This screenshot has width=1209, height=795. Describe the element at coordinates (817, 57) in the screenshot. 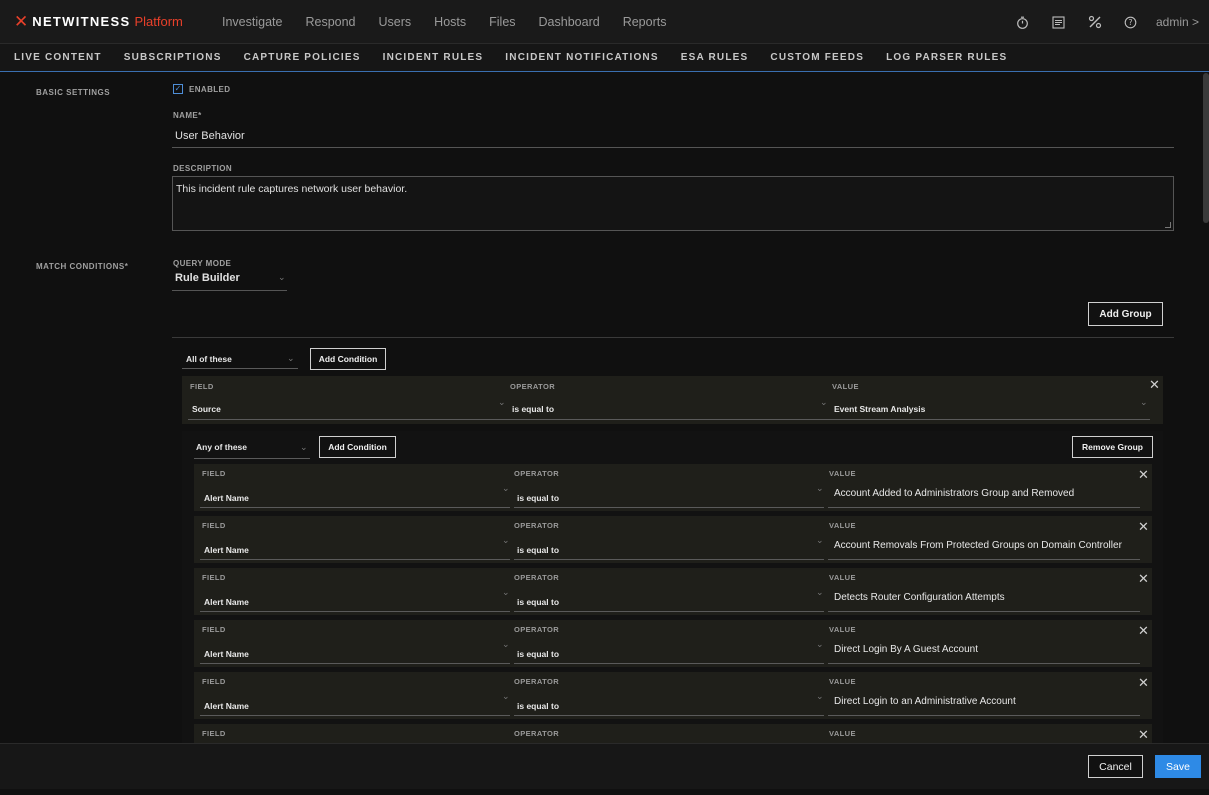

I see `tab-custom-feeds: CUSTOM FEEDS` at that location.